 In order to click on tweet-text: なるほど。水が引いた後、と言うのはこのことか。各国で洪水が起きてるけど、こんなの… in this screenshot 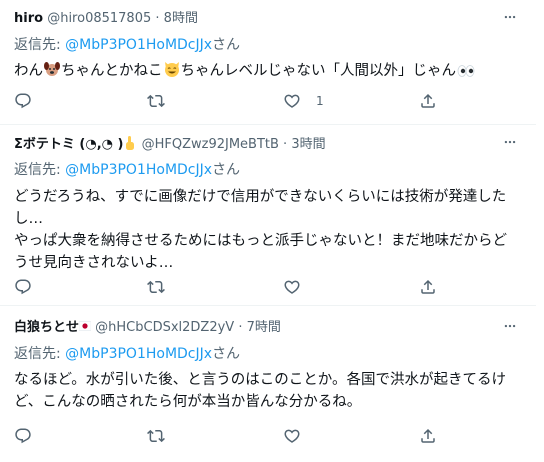, I will do `click(260, 391)`.